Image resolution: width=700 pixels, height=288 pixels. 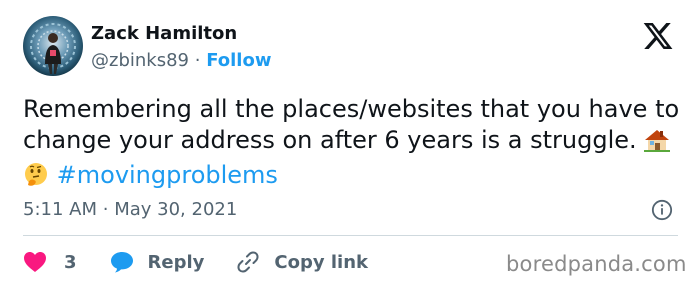 What do you see at coordinates (140, 60) in the screenshot?
I see `author-handle: @zbinks89` at bounding box center [140, 60].